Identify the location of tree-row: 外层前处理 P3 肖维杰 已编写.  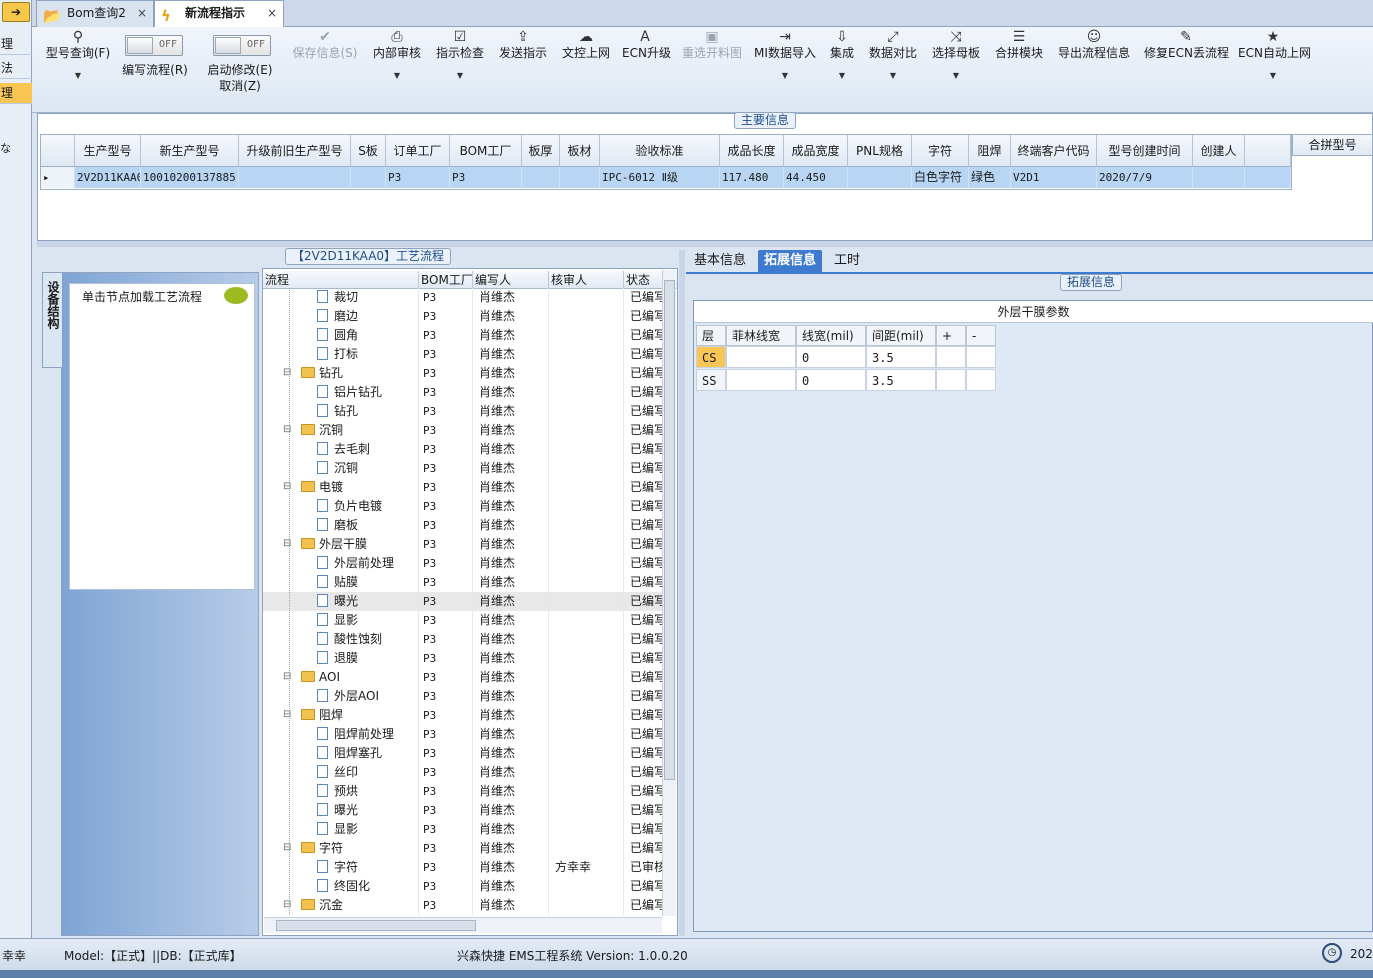
(463, 563).